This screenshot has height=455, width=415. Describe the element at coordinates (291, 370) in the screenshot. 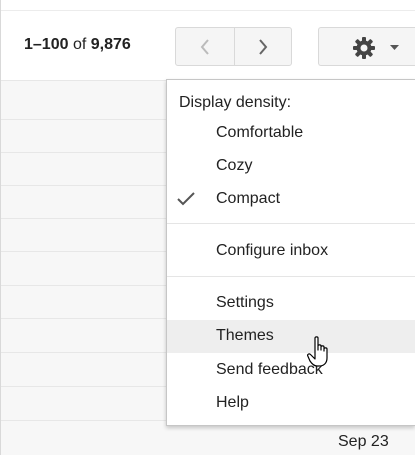

I see `menu-item-send-feedback: Send feedback` at that location.